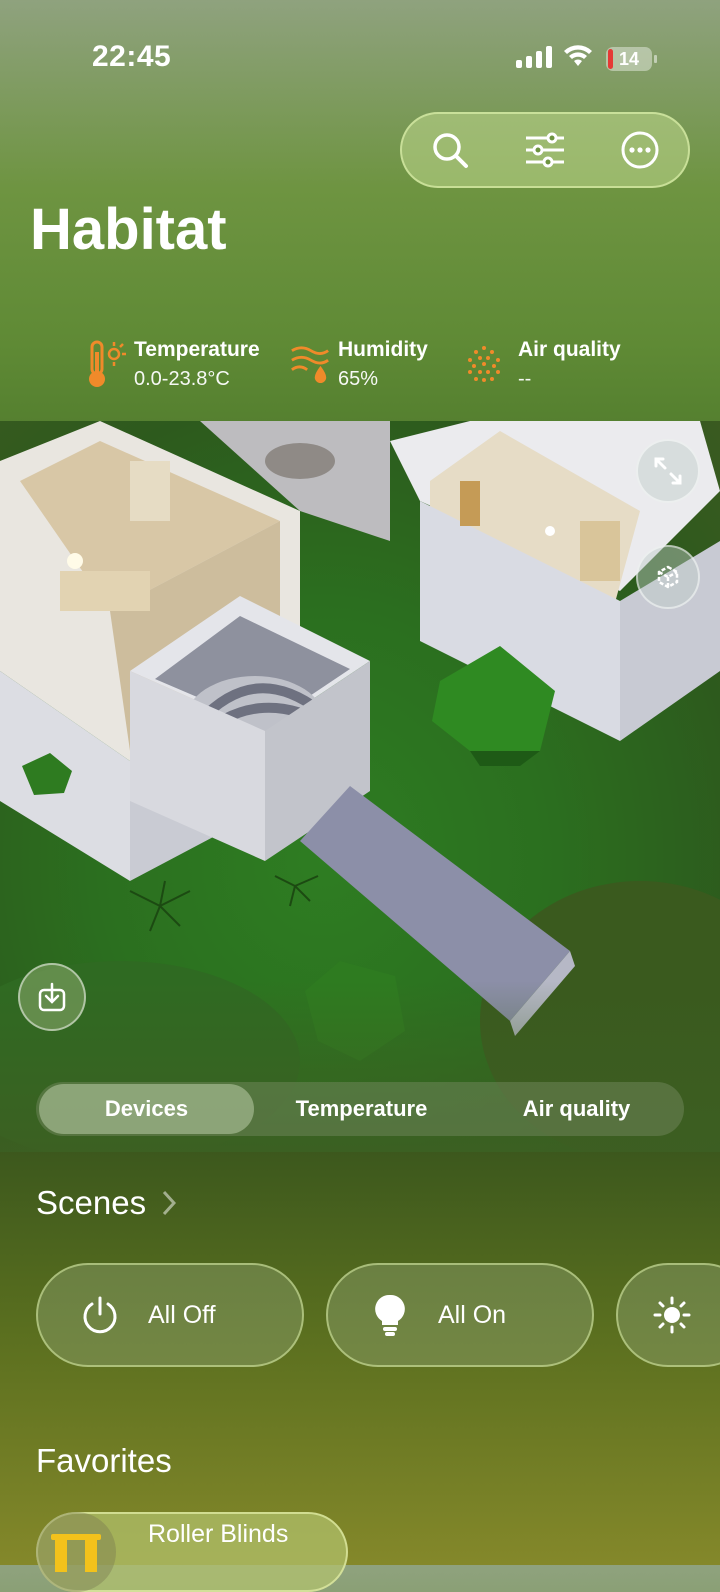 The height and width of the screenshot is (1592, 720). I want to click on scenes-header: Scenes, so click(106, 1204).